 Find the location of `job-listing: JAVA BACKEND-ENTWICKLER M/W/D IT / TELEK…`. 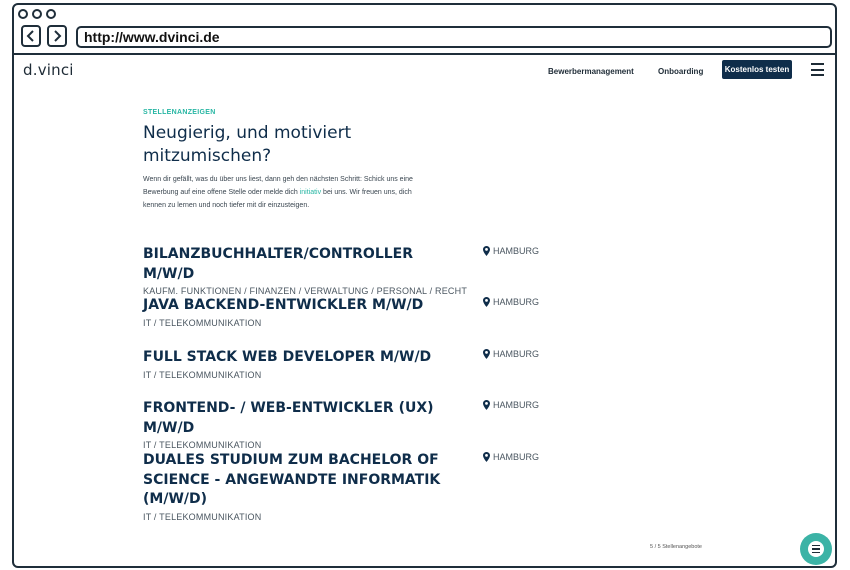

job-listing: JAVA BACKEND-ENTWICKLER M/W/D IT / TELEK… is located at coordinates (341, 312).